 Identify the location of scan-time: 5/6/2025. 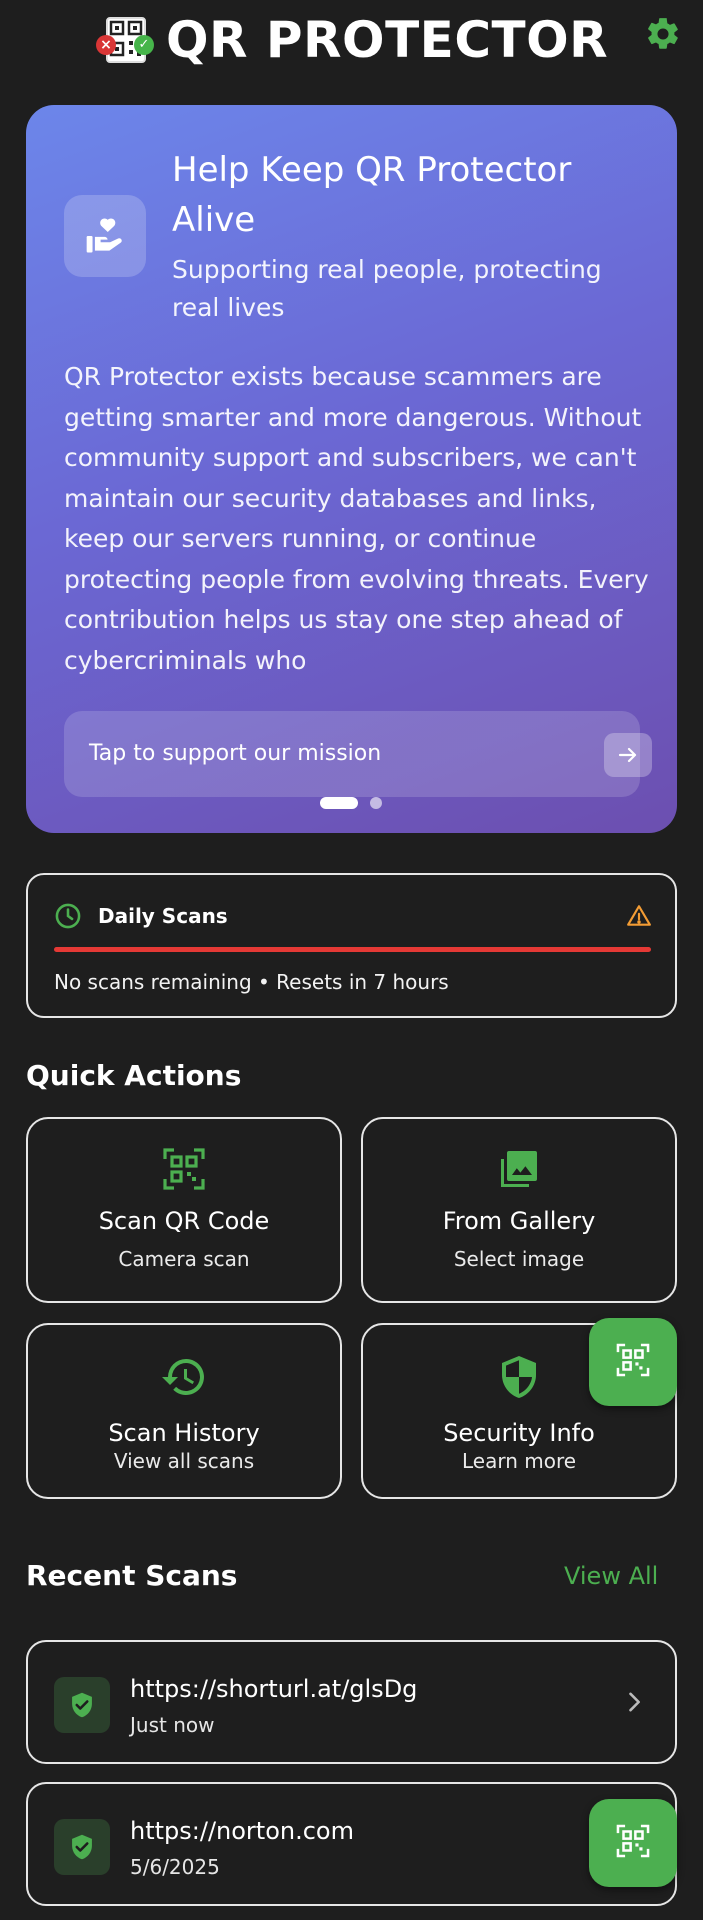
(175, 1867).